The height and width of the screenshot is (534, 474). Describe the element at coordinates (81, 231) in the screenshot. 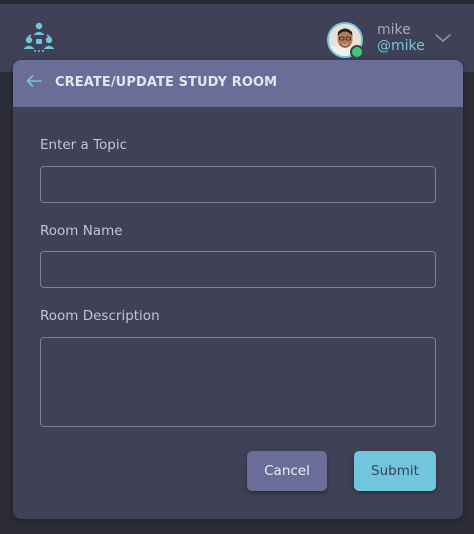

I see `room-name-label: Room Name` at that location.